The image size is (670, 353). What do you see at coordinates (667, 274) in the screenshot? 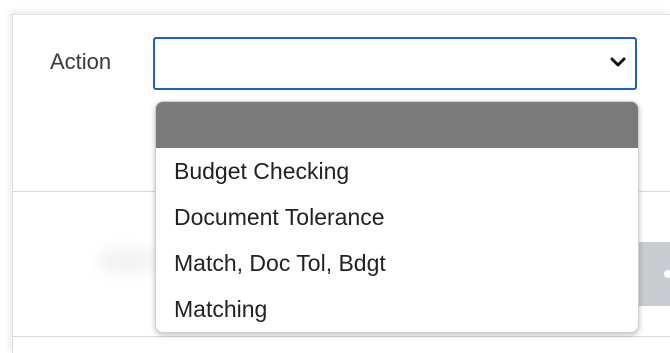
I see `partially-hidden-button-icon` at bounding box center [667, 274].